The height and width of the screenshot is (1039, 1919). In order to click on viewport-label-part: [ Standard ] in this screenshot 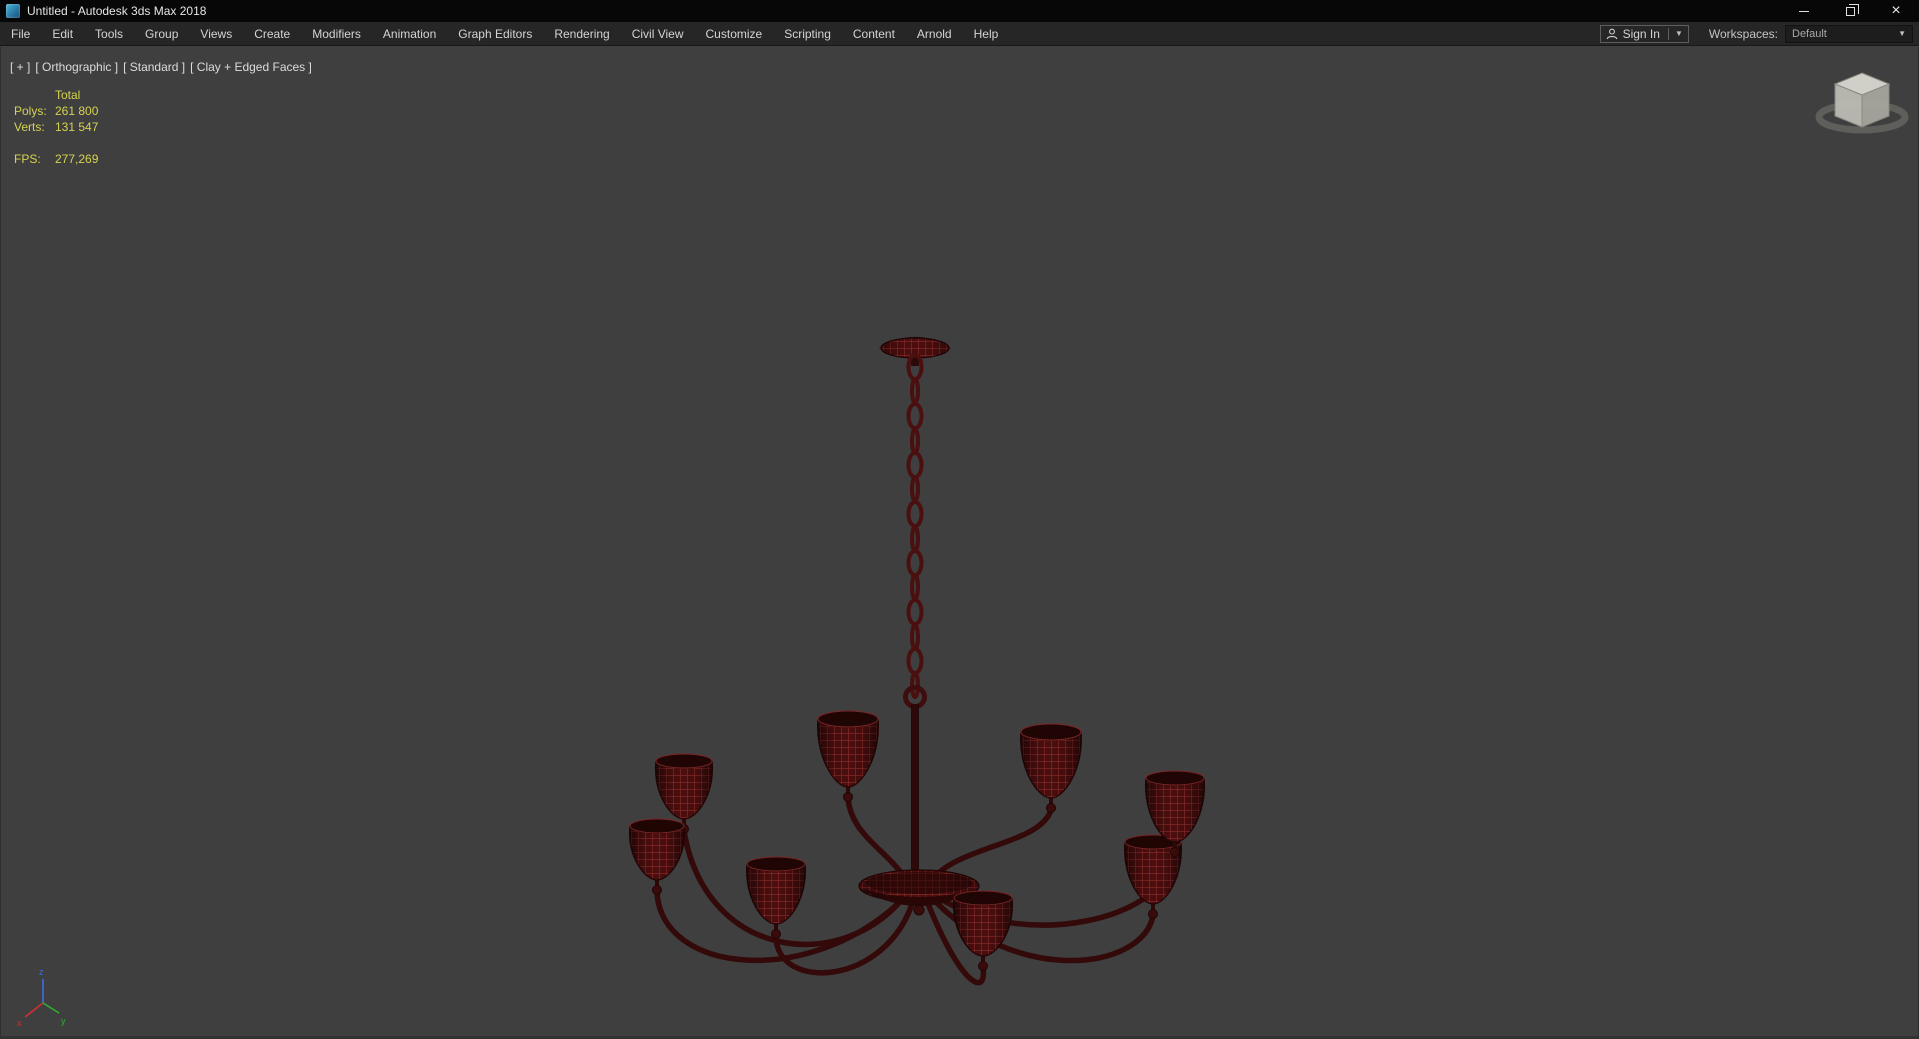, I will do `click(154, 67)`.